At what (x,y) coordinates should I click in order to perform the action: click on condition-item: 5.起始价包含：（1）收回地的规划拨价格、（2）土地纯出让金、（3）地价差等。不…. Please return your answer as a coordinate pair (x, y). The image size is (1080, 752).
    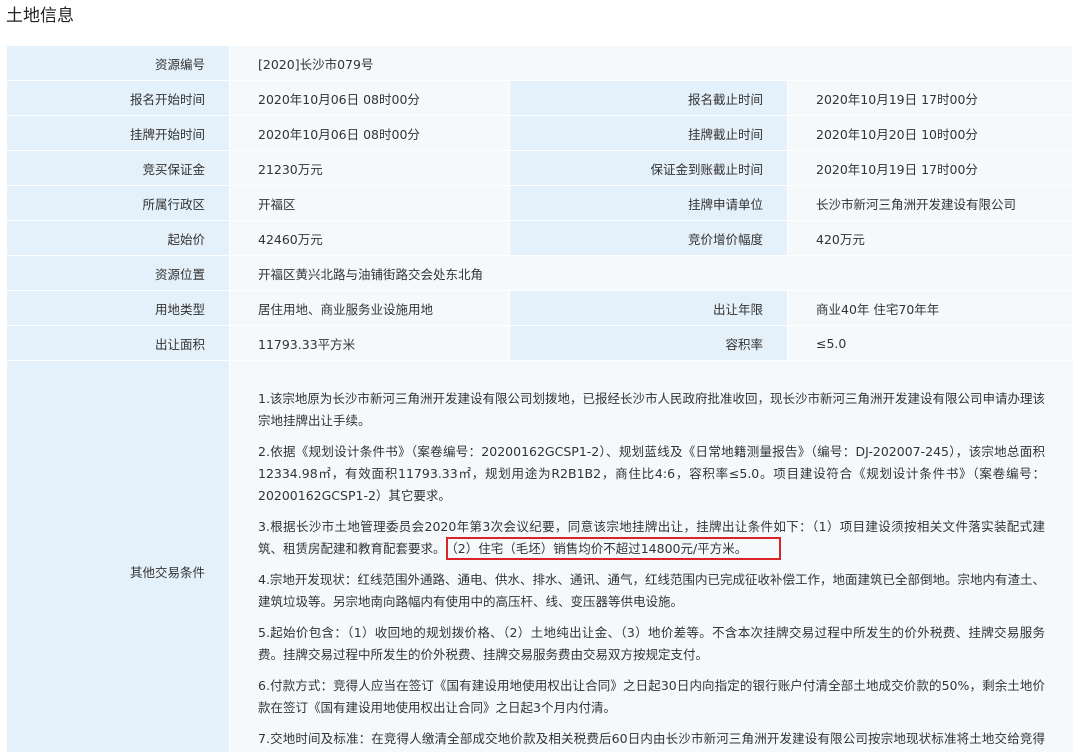
    Looking at the image, I should click on (652, 643).